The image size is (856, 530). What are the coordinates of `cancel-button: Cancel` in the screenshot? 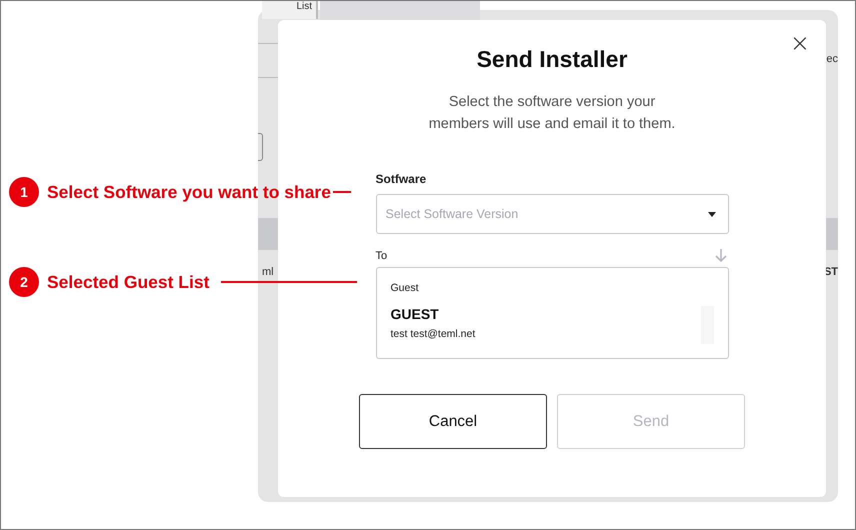 It's located at (453, 421).